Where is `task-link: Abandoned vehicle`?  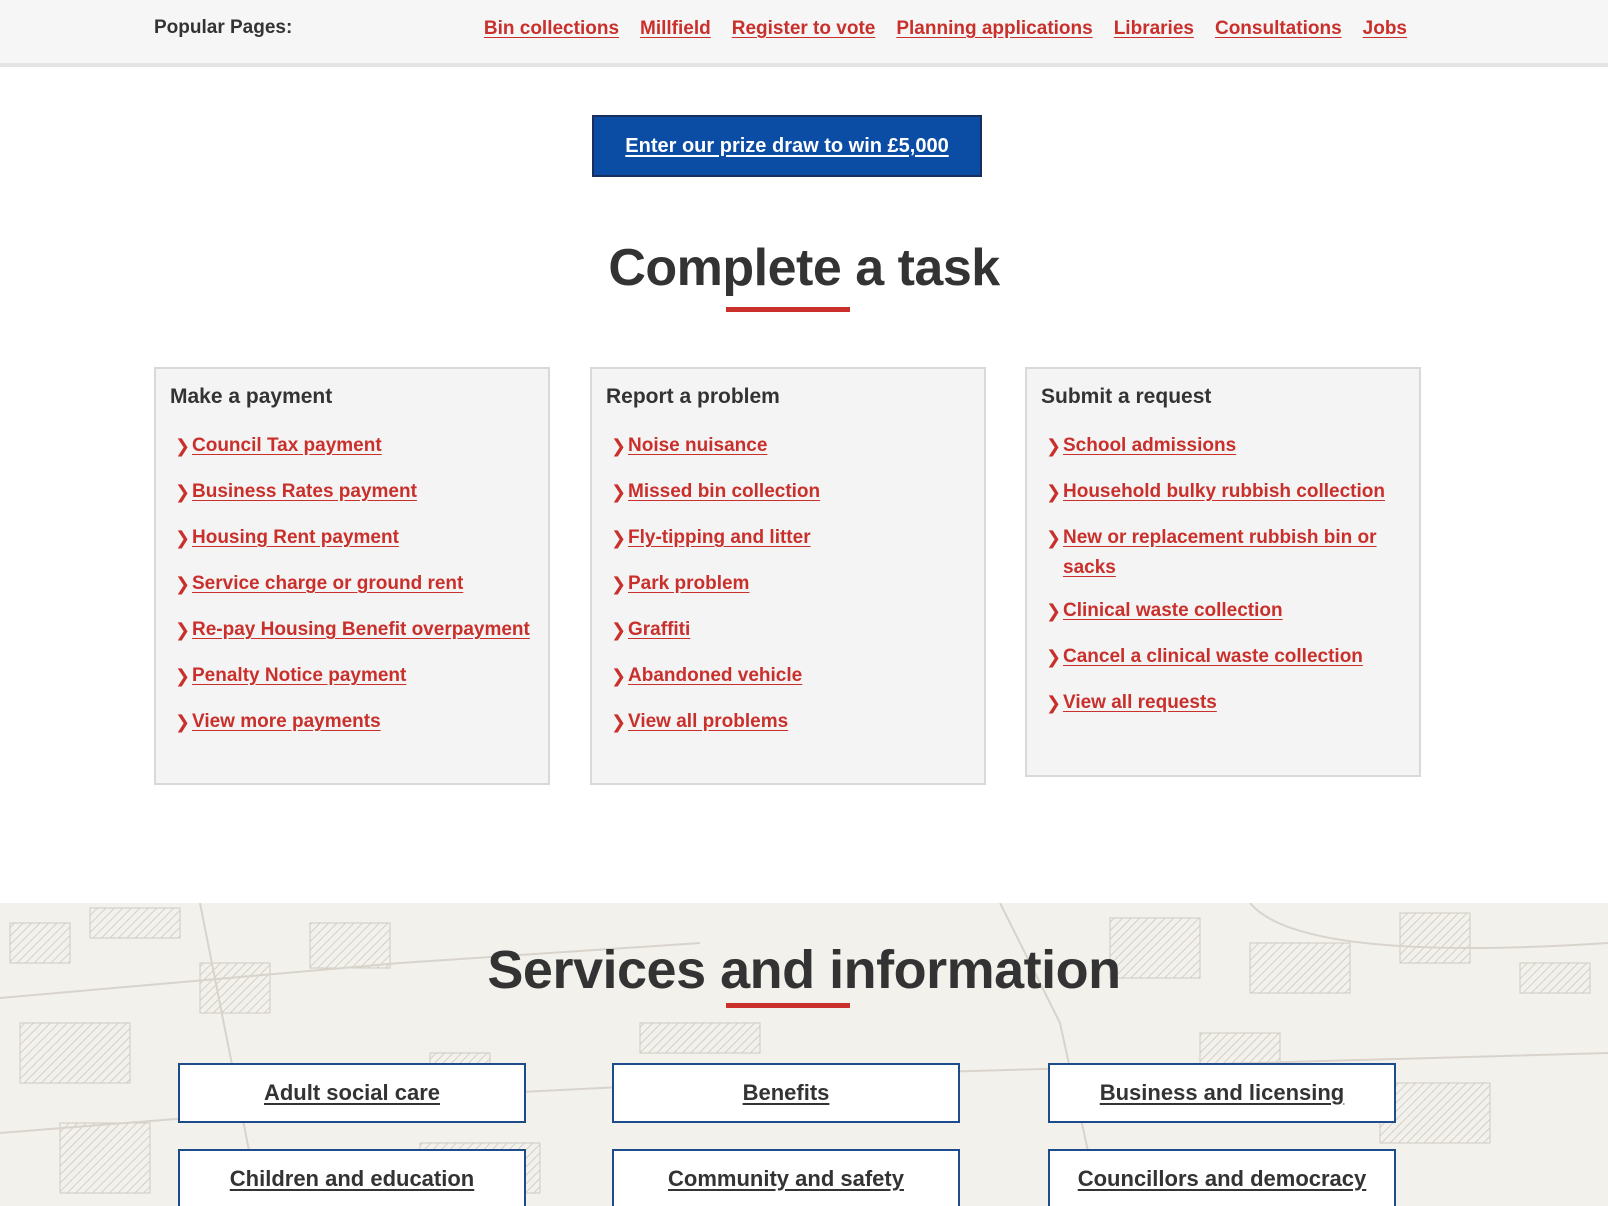
task-link: Abandoned vehicle is located at coordinates (715, 675).